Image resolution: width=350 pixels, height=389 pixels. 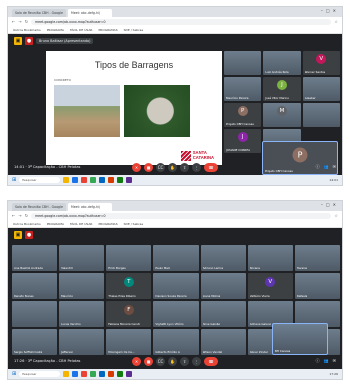 I want to click on info-icon: ⓘ, so click(x=318, y=167).